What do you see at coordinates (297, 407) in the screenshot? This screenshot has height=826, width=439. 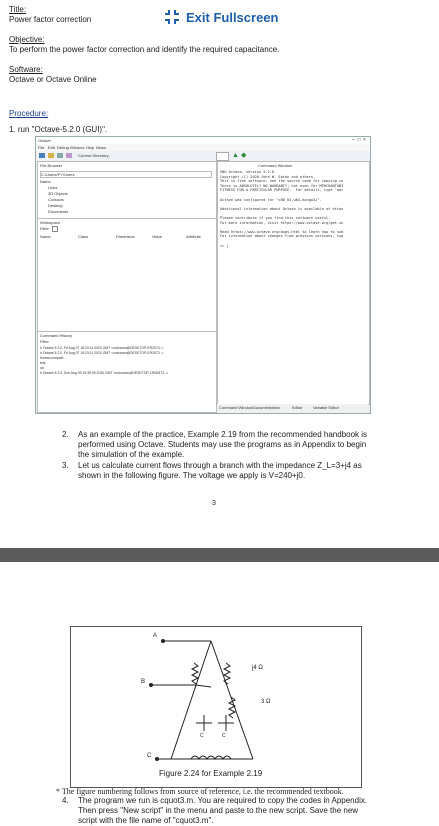 I see `tab-editor: Editor` at bounding box center [297, 407].